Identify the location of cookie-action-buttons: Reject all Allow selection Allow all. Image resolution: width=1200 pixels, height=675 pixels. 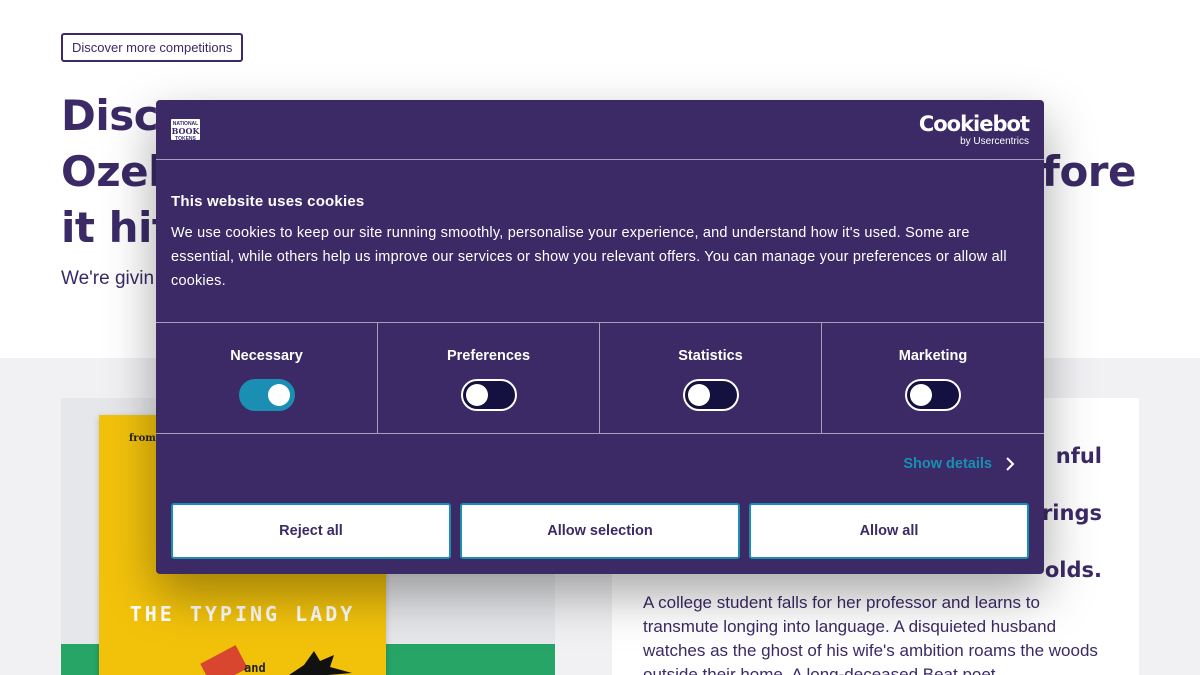
(600, 531).